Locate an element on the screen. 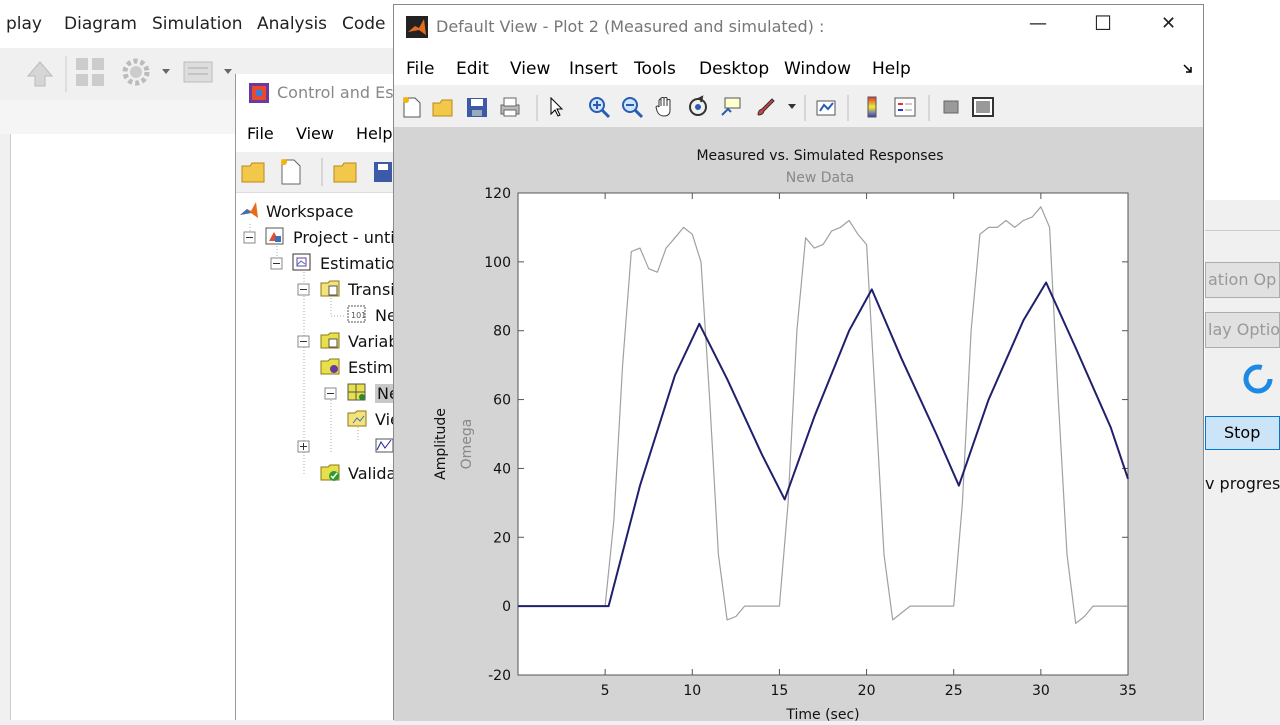  cet-menu-file: File is located at coordinates (260, 133).